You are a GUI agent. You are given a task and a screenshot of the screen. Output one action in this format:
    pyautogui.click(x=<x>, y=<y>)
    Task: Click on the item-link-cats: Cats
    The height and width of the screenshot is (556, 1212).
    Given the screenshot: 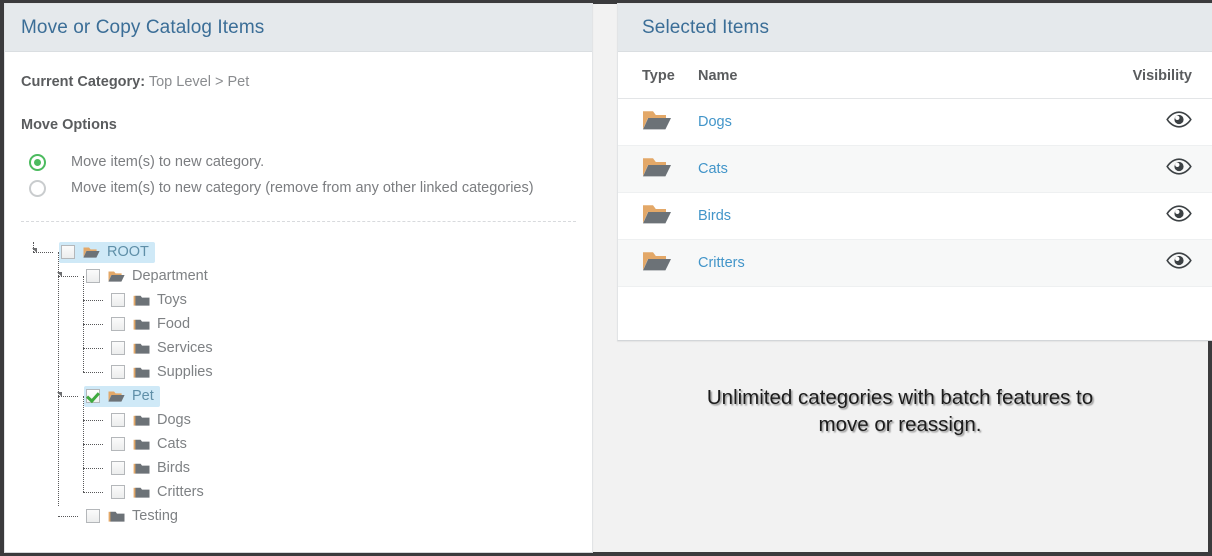 What is the action you would take?
    pyautogui.click(x=713, y=169)
    